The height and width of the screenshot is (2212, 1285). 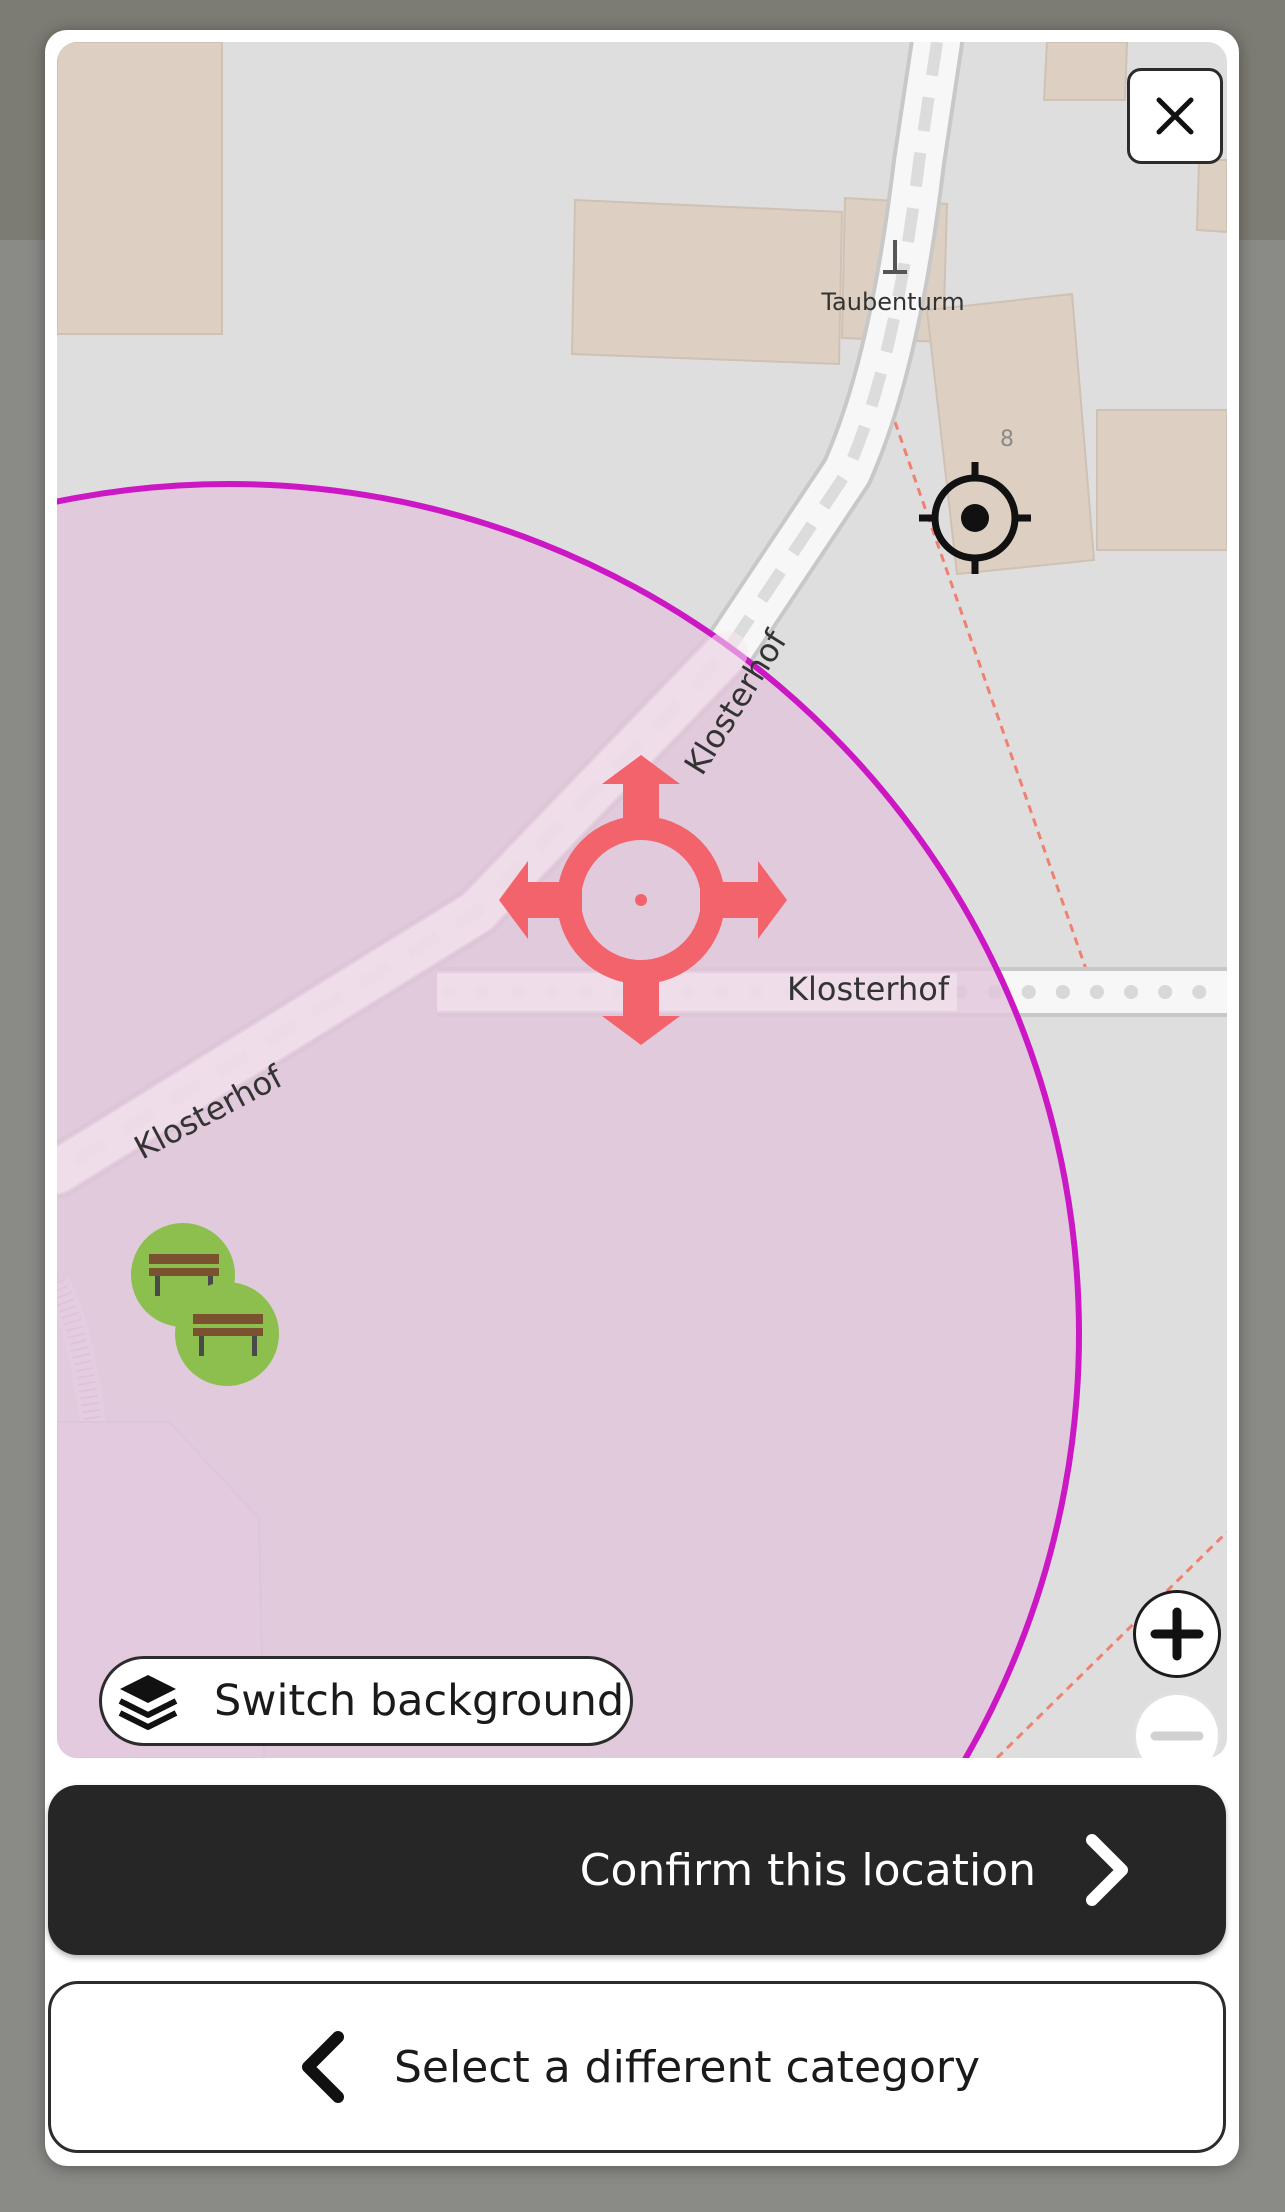 I want to click on bench-icon, so click(x=227, y=1334).